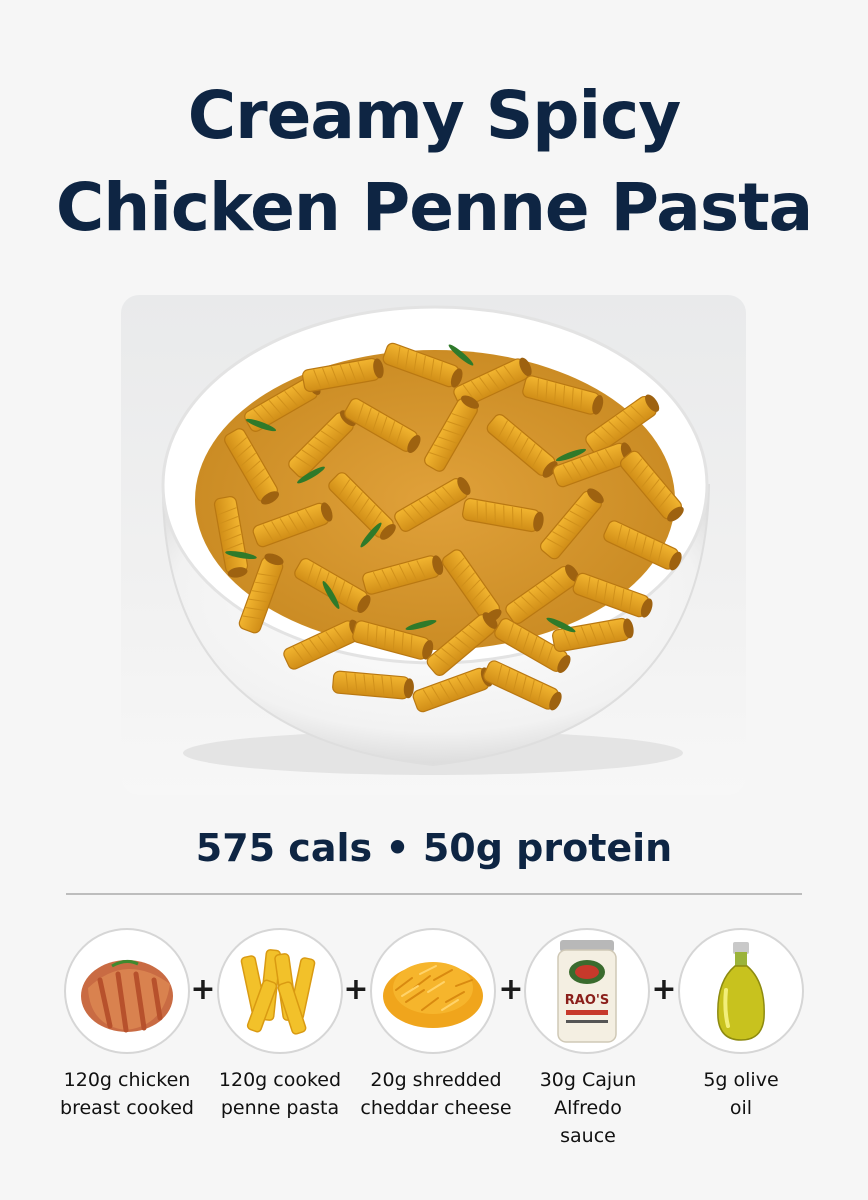  What do you see at coordinates (434, 848) in the screenshot?
I see `macros-summary: 575 cals • 50g protein` at bounding box center [434, 848].